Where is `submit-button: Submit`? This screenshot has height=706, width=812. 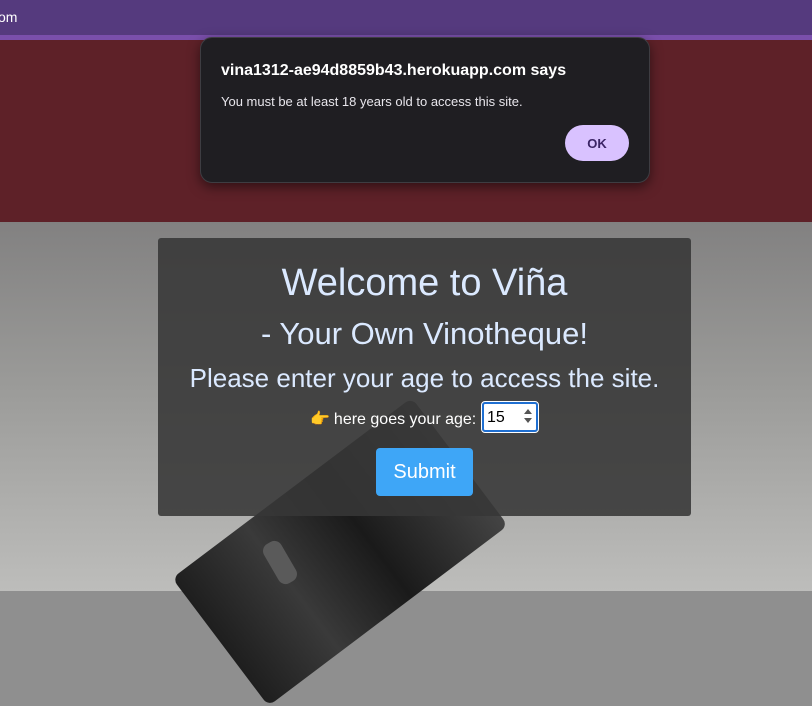 submit-button: Submit is located at coordinates (424, 472).